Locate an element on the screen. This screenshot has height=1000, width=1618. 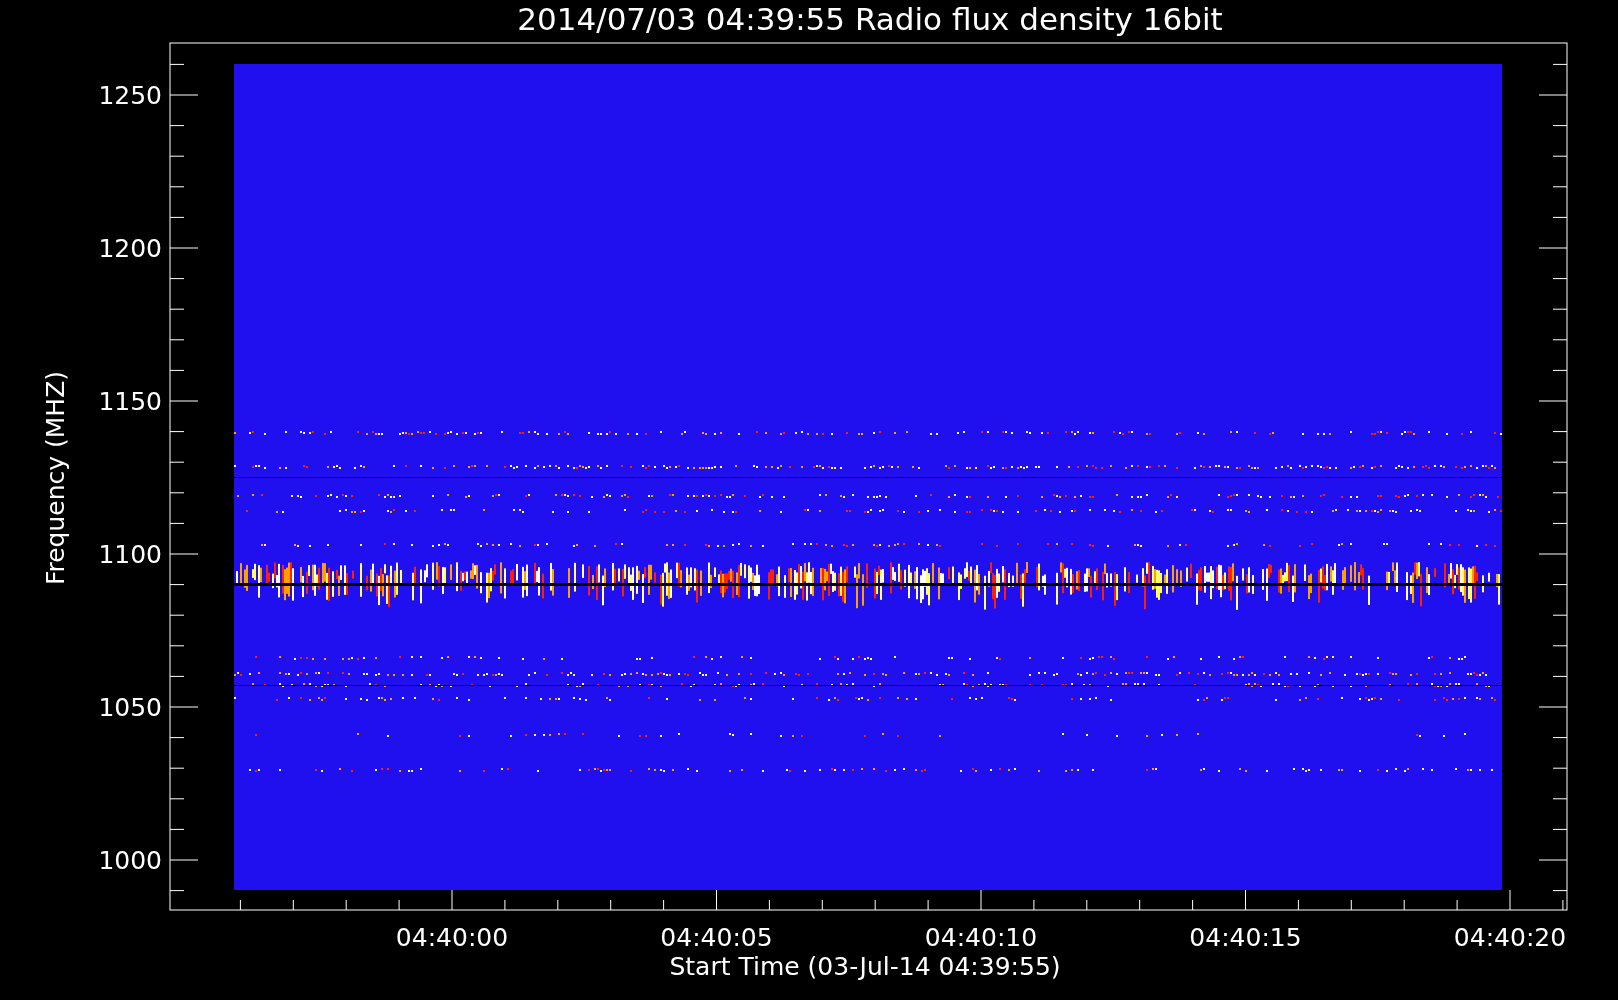
y-tick-label: 1000 is located at coordinates (130, 860).